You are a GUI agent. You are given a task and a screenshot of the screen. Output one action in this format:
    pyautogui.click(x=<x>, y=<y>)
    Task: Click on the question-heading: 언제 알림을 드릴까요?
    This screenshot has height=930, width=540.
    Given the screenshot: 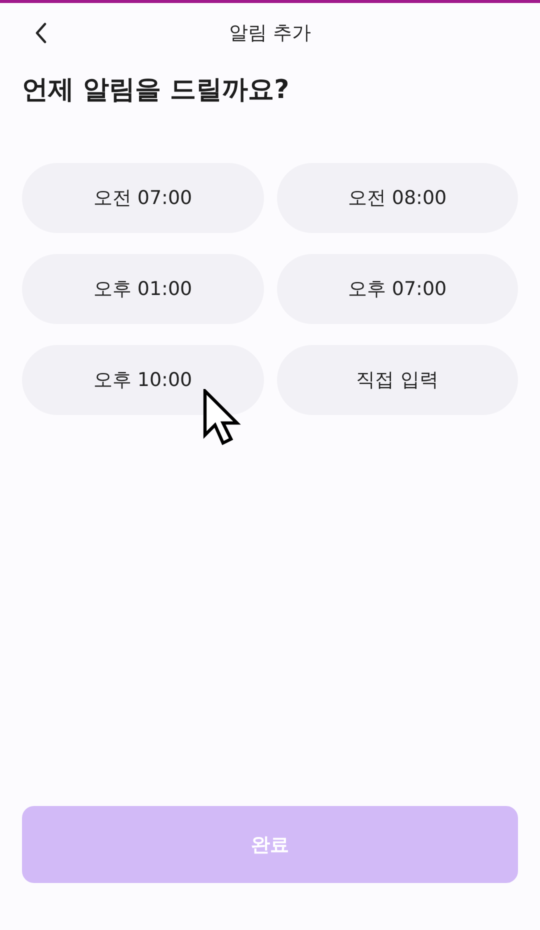 What is the action you would take?
    pyautogui.click(x=156, y=90)
    